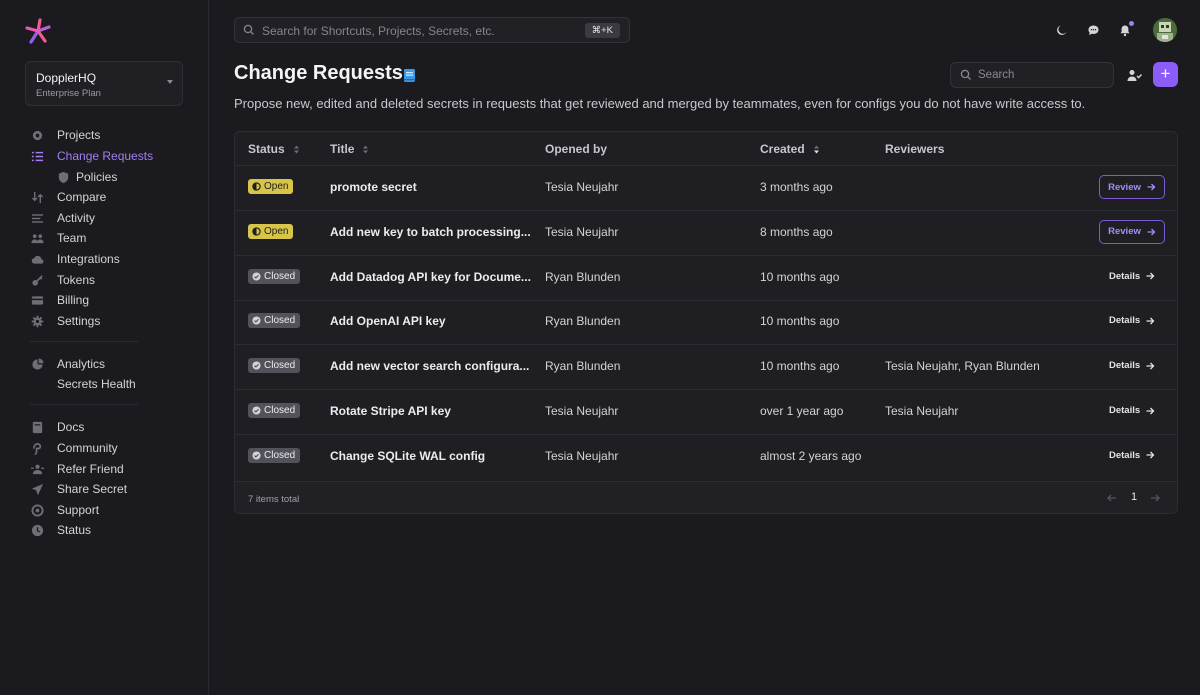 This screenshot has height=695, width=1200. What do you see at coordinates (92, 489) in the screenshot?
I see `sidebar-item-label: Share Secret` at bounding box center [92, 489].